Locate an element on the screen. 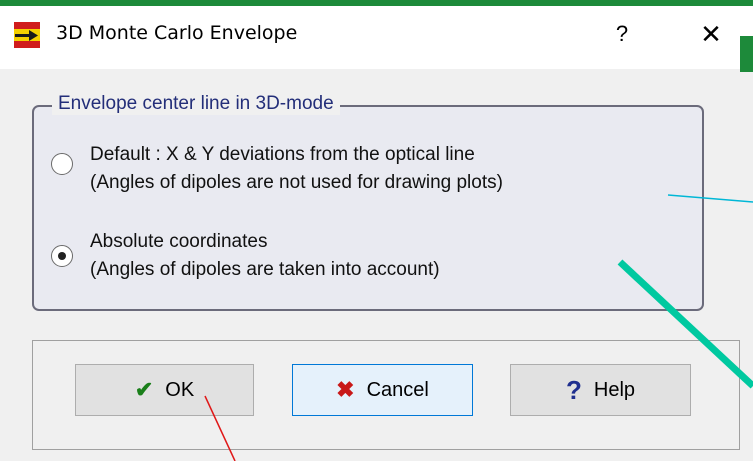 The image size is (753, 461). radio-absolute-coordinates is located at coordinates (62, 256).